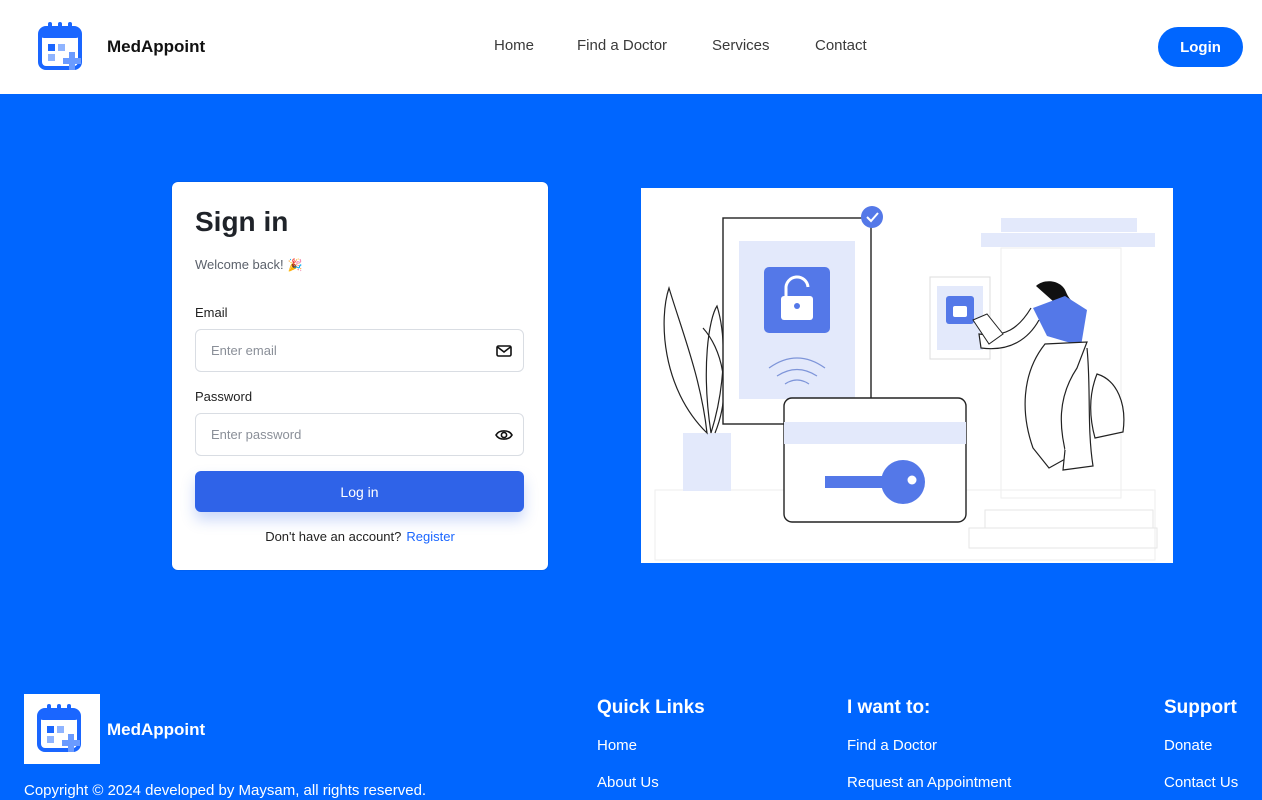 The width and height of the screenshot is (1262, 800). What do you see at coordinates (504, 435) in the screenshot?
I see `eye-icon` at bounding box center [504, 435].